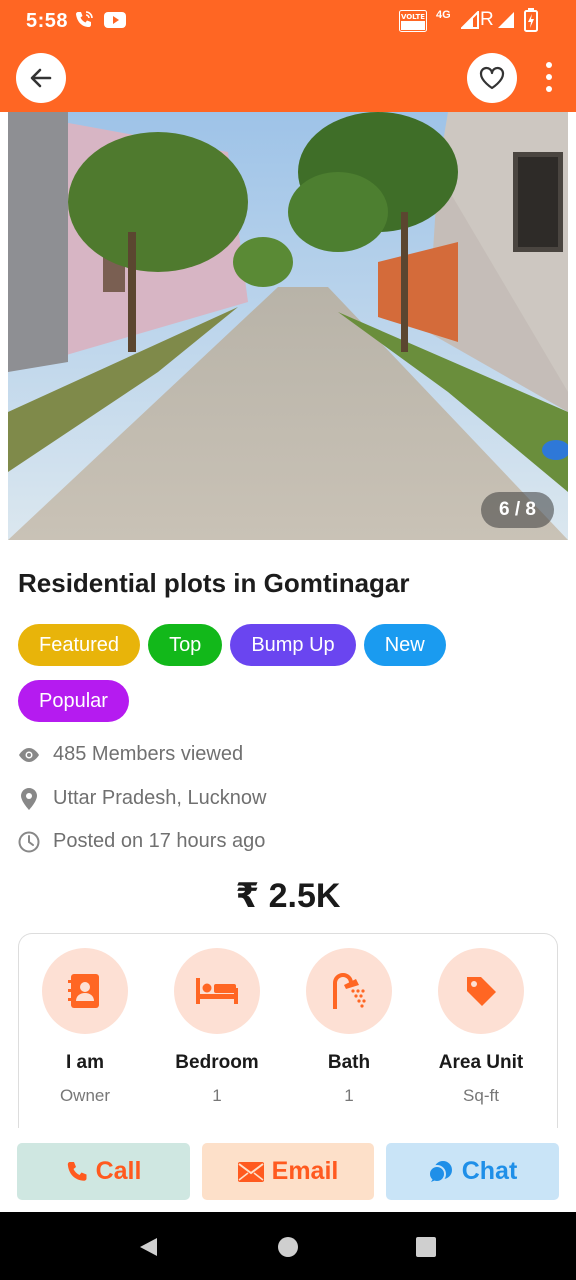 The height and width of the screenshot is (1280, 576). Describe the element at coordinates (29, 842) in the screenshot. I see `clock-icon` at that location.